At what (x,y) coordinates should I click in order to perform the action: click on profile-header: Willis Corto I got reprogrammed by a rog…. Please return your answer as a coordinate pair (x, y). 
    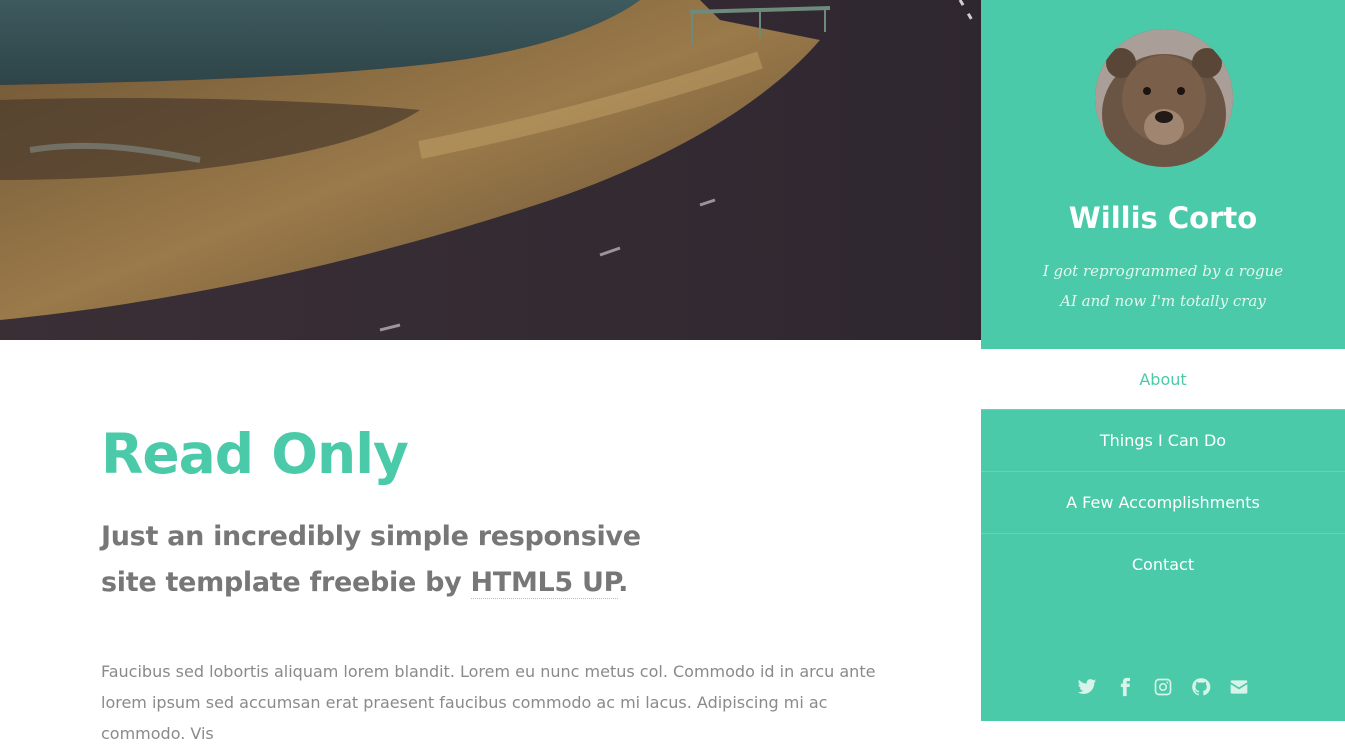
    Looking at the image, I should click on (1163, 174).